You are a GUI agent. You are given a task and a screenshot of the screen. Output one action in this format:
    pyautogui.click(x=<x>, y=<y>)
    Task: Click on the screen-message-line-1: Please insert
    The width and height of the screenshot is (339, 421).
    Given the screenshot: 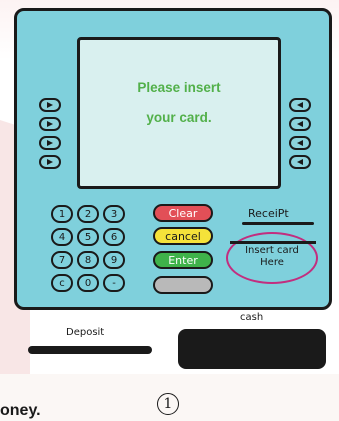 What is the action you would take?
    pyautogui.click(x=179, y=87)
    